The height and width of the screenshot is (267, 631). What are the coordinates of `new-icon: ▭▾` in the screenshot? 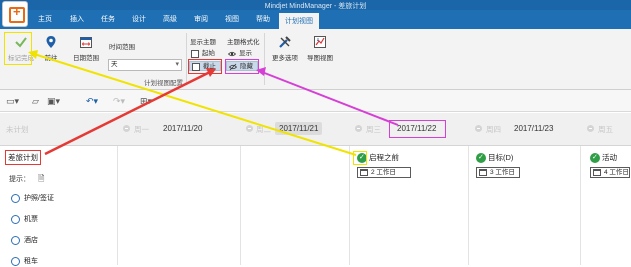 It's located at (12, 101).